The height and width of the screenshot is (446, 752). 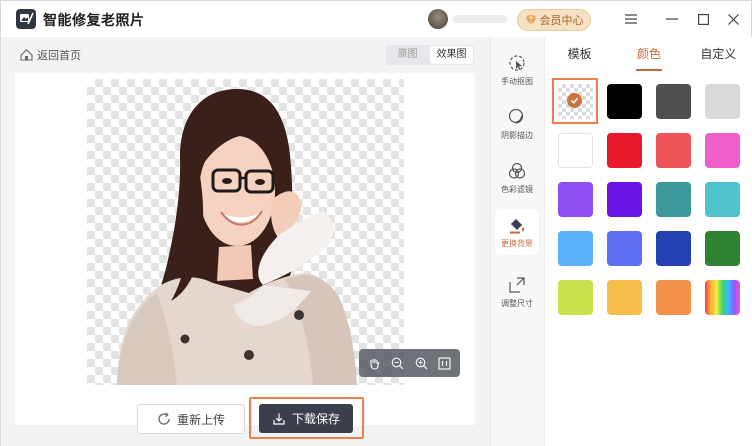 I want to click on tab-color: 颜色, so click(x=648, y=55).